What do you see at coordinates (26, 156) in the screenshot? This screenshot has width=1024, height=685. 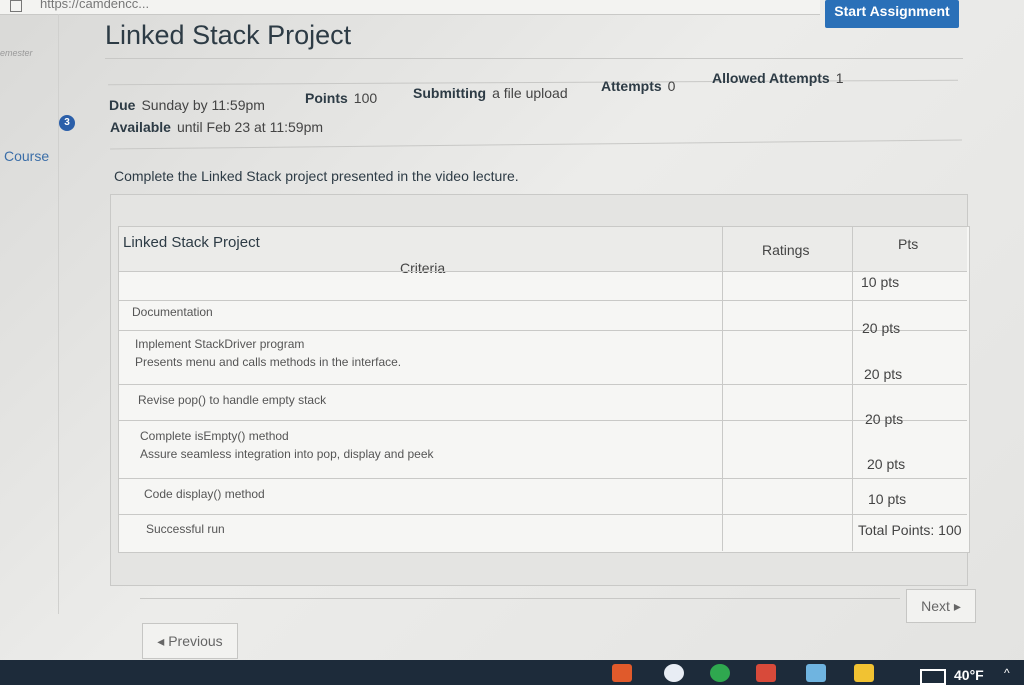 I see `course-link: Course` at bounding box center [26, 156].